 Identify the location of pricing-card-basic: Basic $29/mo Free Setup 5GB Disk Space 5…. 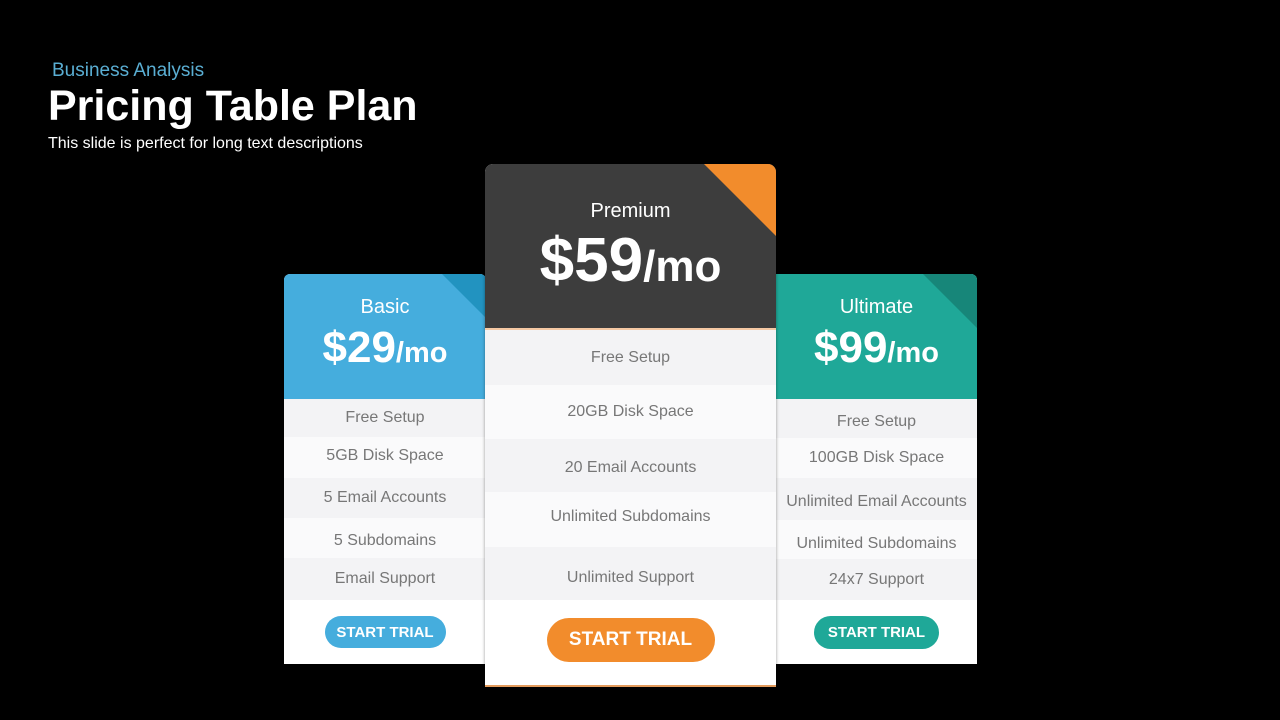
(385, 469).